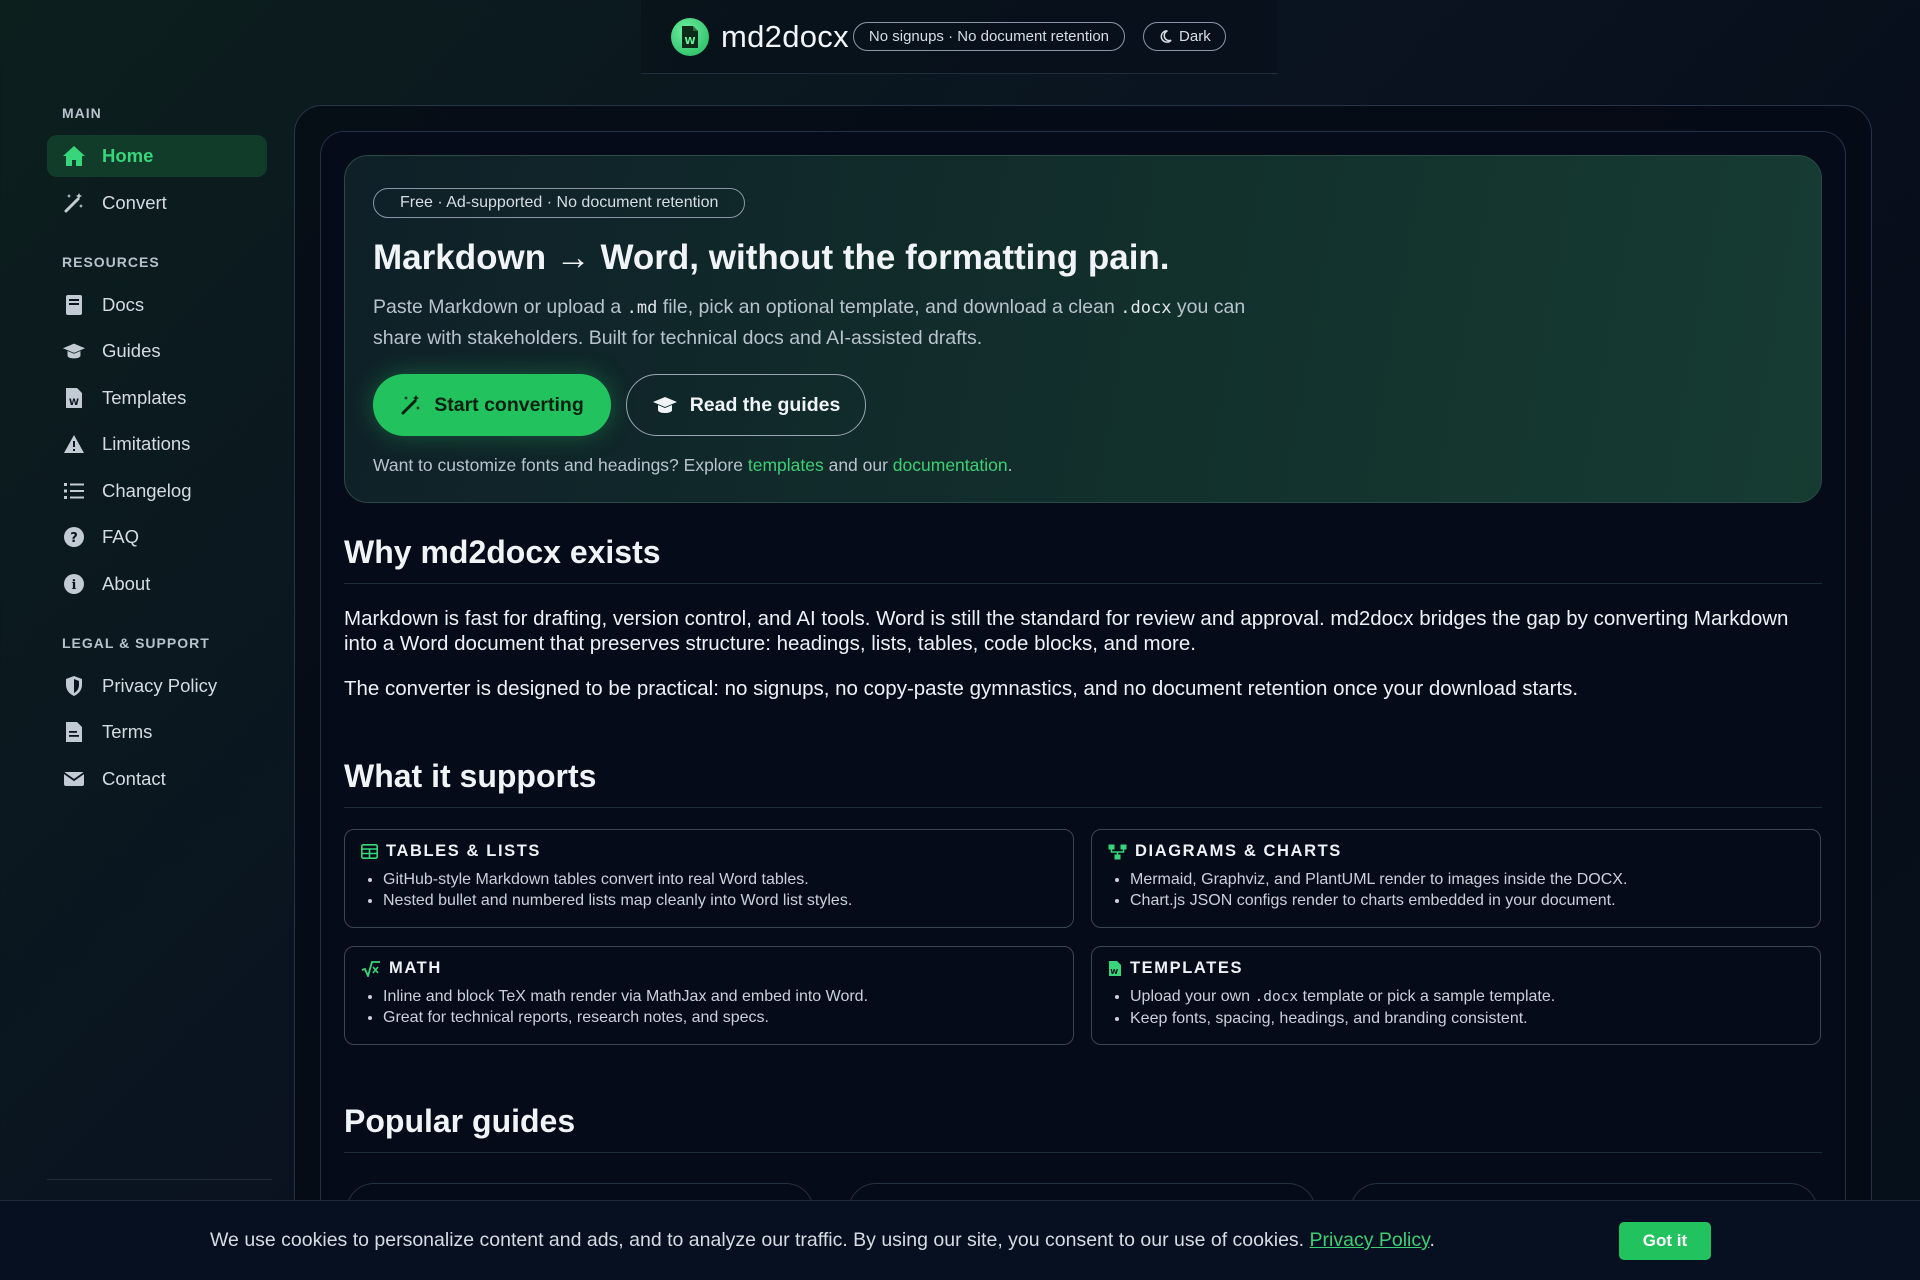 This screenshot has width=1920, height=1280. What do you see at coordinates (74, 686) in the screenshot?
I see `shield-icon` at bounding box center [74, 686].